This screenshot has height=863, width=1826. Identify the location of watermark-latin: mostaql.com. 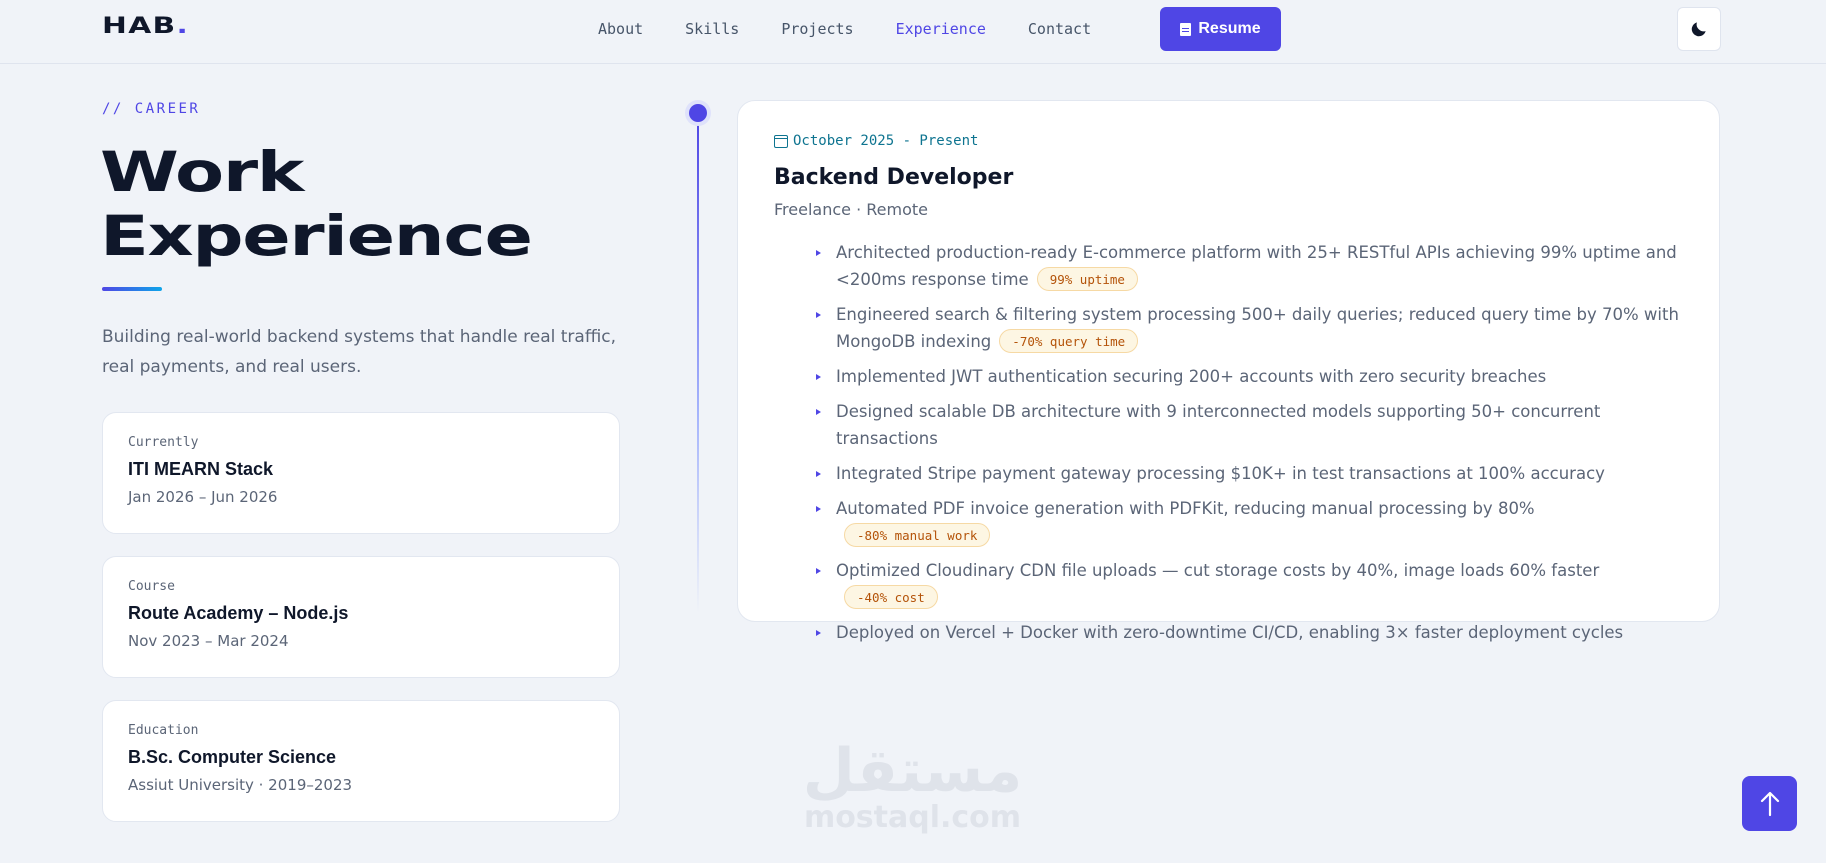
(912, 817).